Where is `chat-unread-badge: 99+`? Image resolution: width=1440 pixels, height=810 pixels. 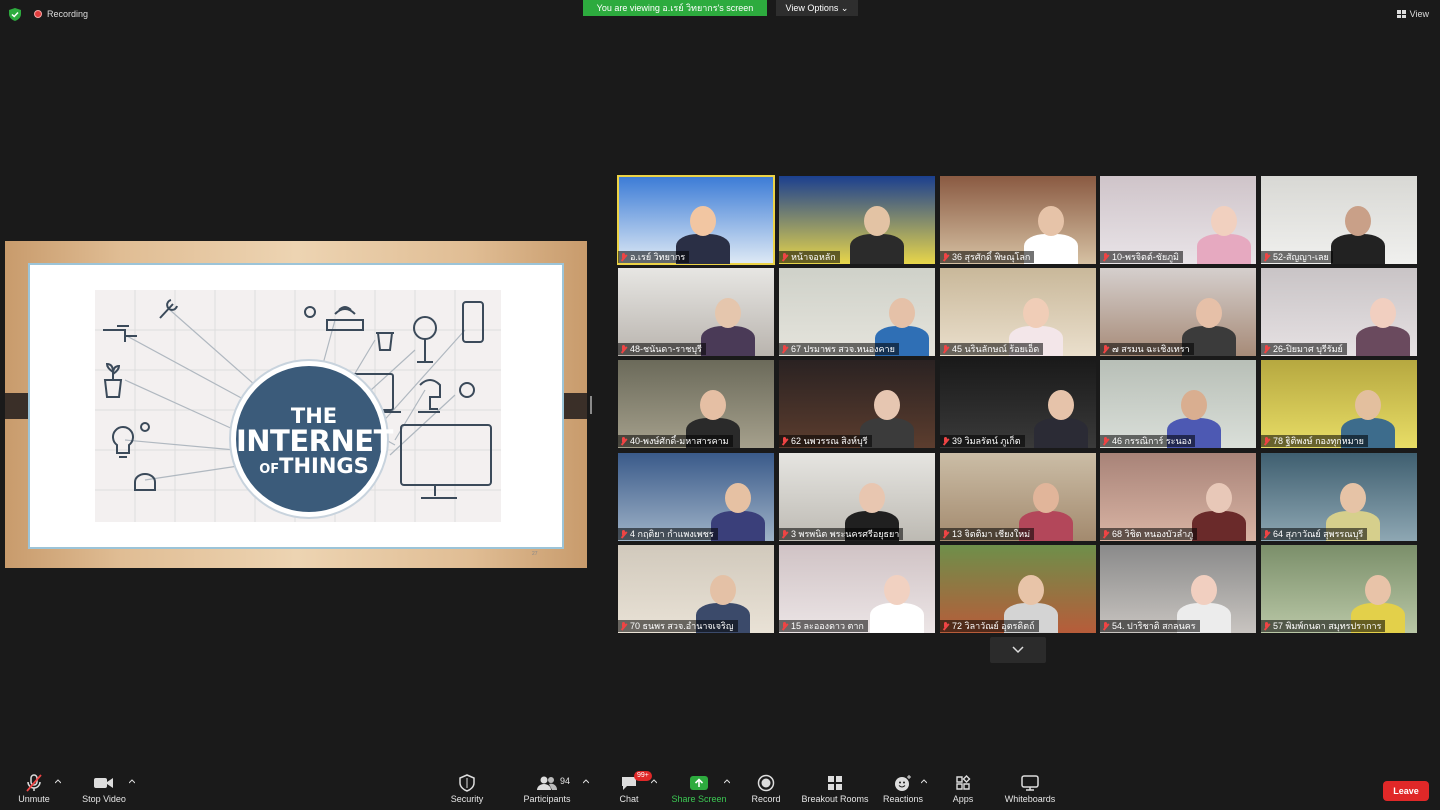
chat-unread-badge: 99+ is located at coordinates (643, 776).